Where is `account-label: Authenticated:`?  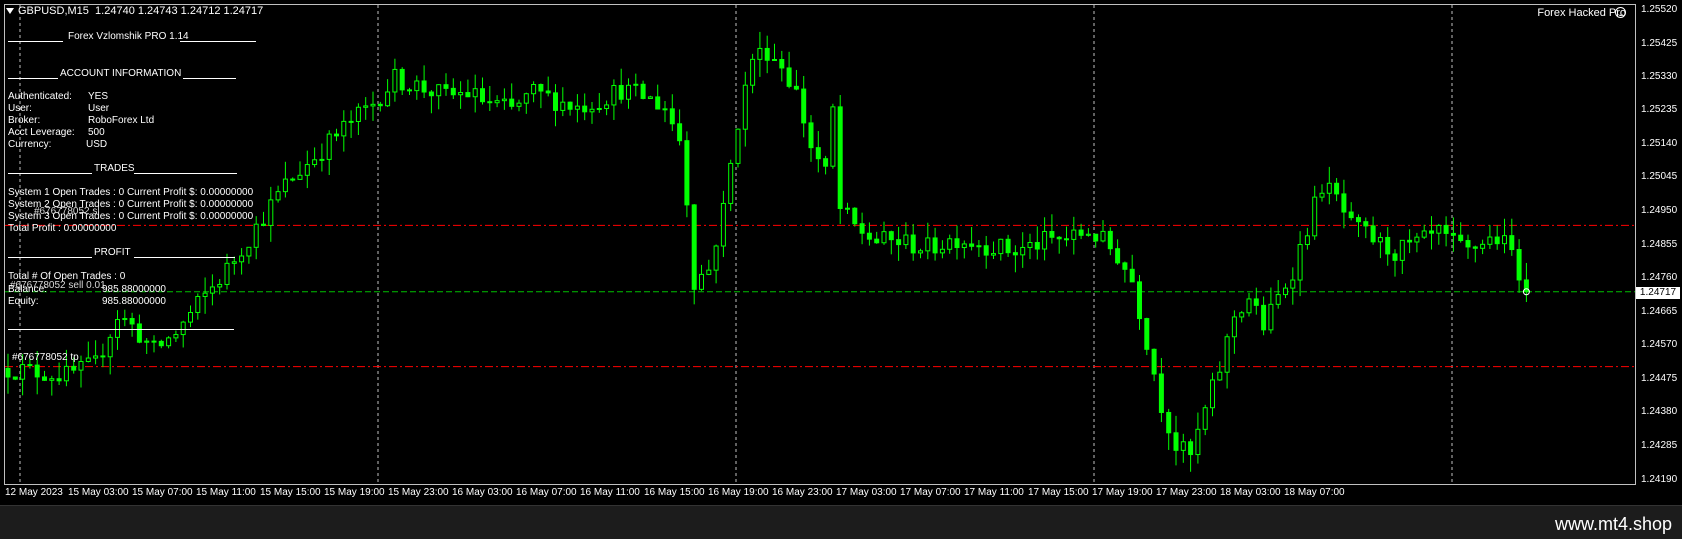
account-label: Authenticated: is located at coordinates (40, 96).